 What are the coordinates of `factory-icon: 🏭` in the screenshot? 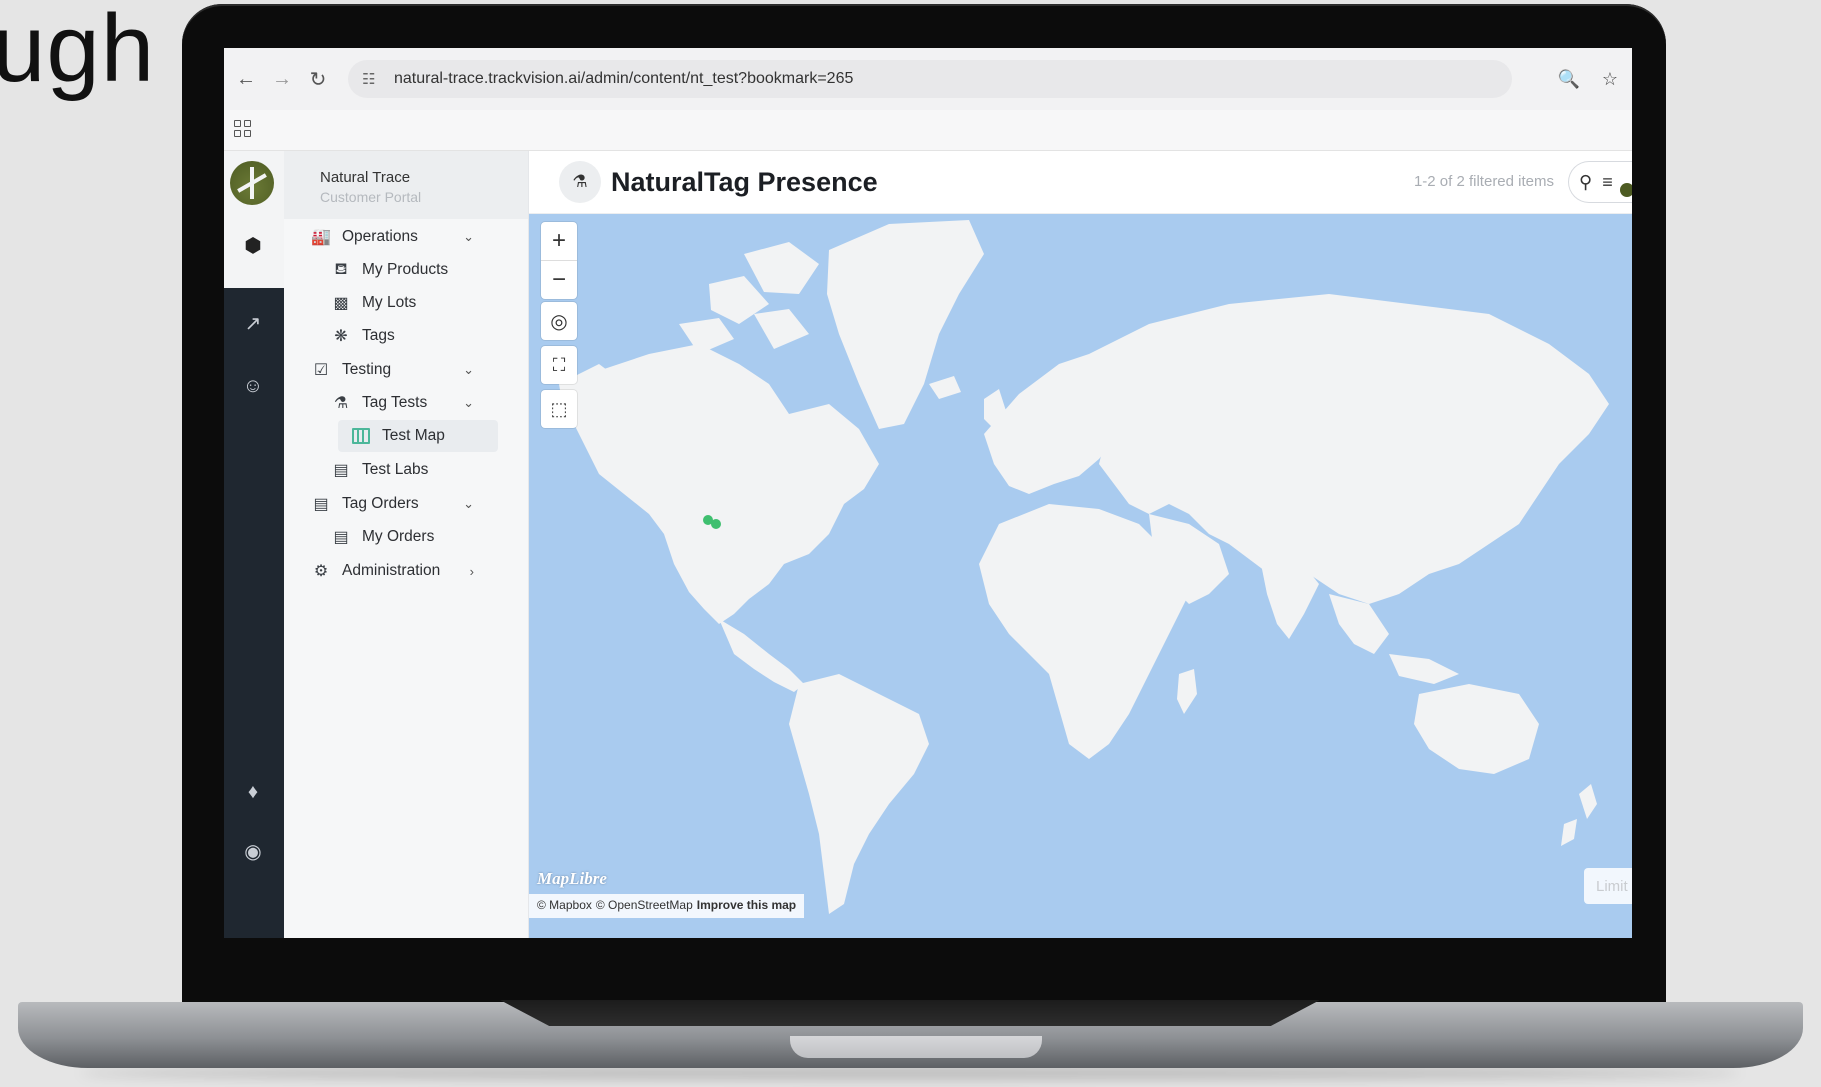 It's located at (321, 237).